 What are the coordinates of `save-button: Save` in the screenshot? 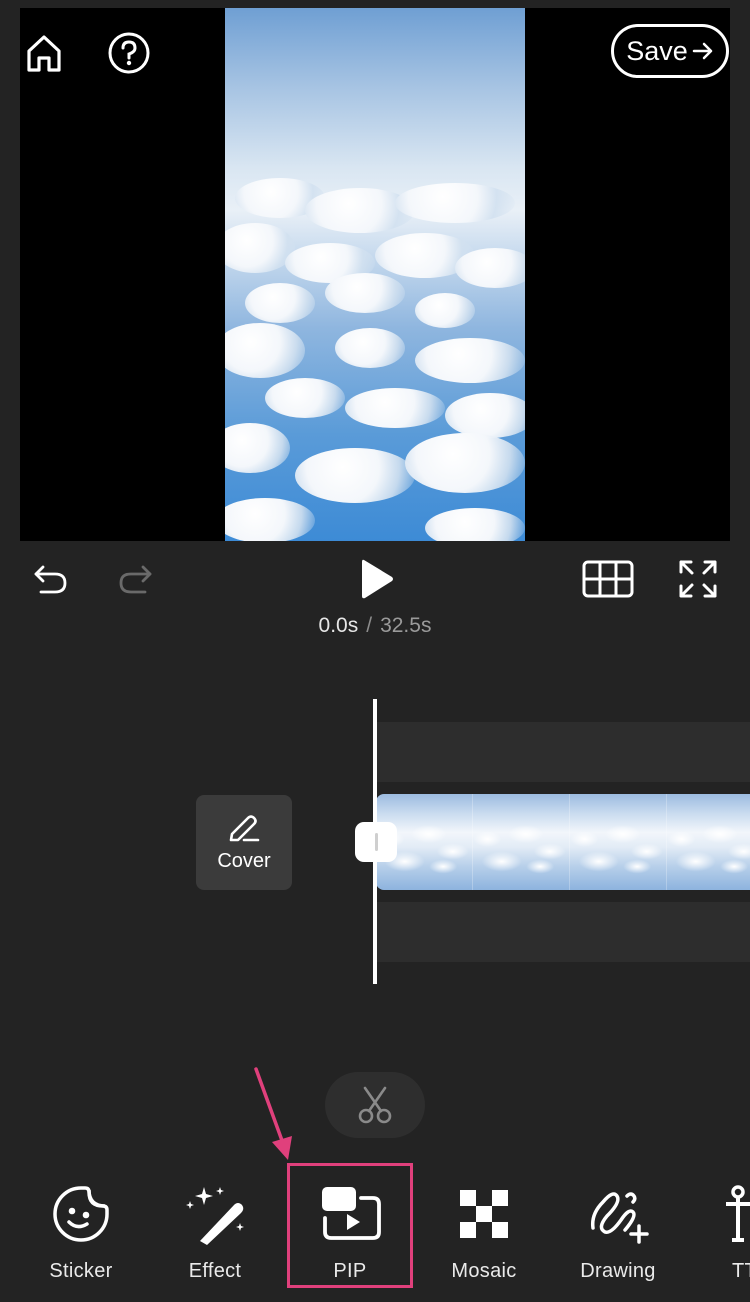 It's located at (670, 51).